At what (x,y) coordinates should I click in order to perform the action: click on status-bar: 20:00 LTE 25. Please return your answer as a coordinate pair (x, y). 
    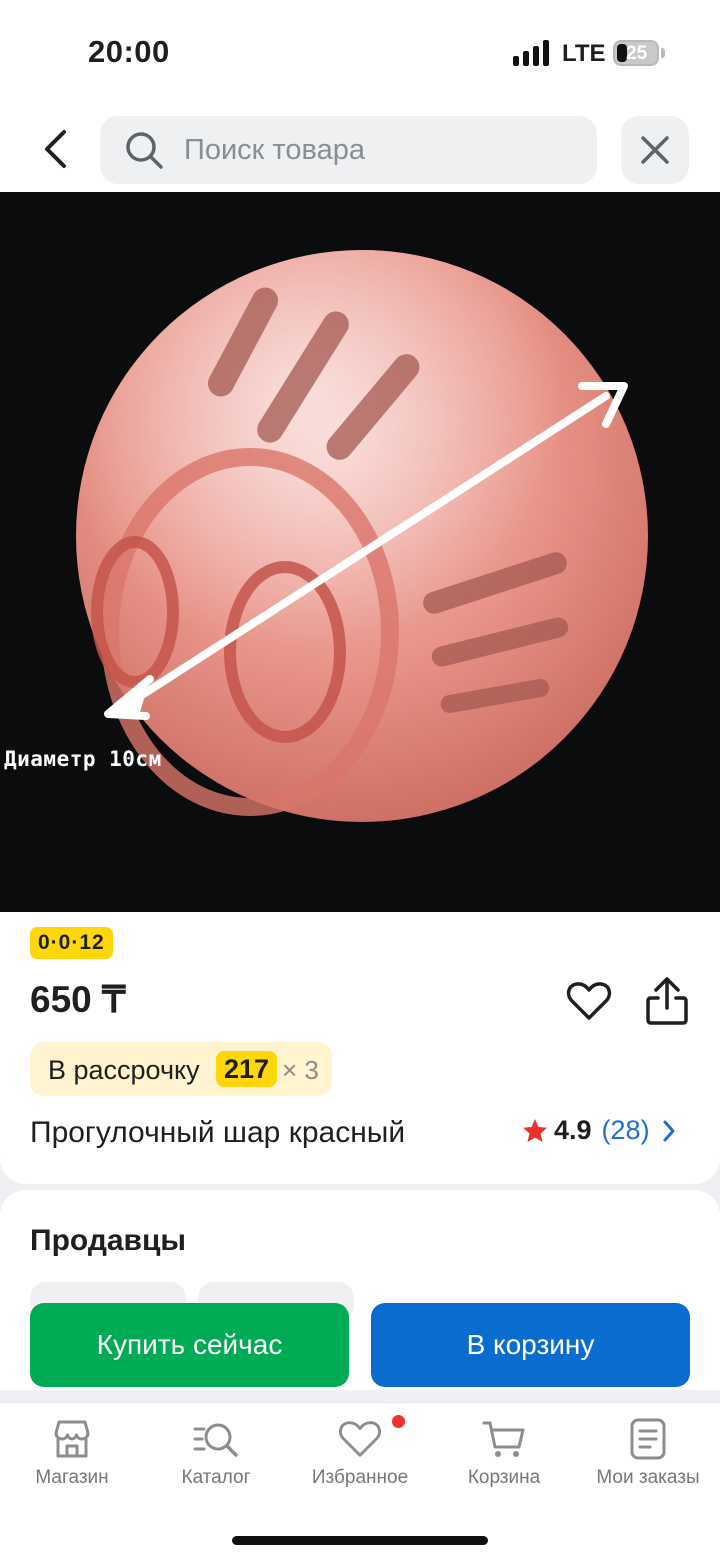
    Looking at the image, I should click on (360, 50).